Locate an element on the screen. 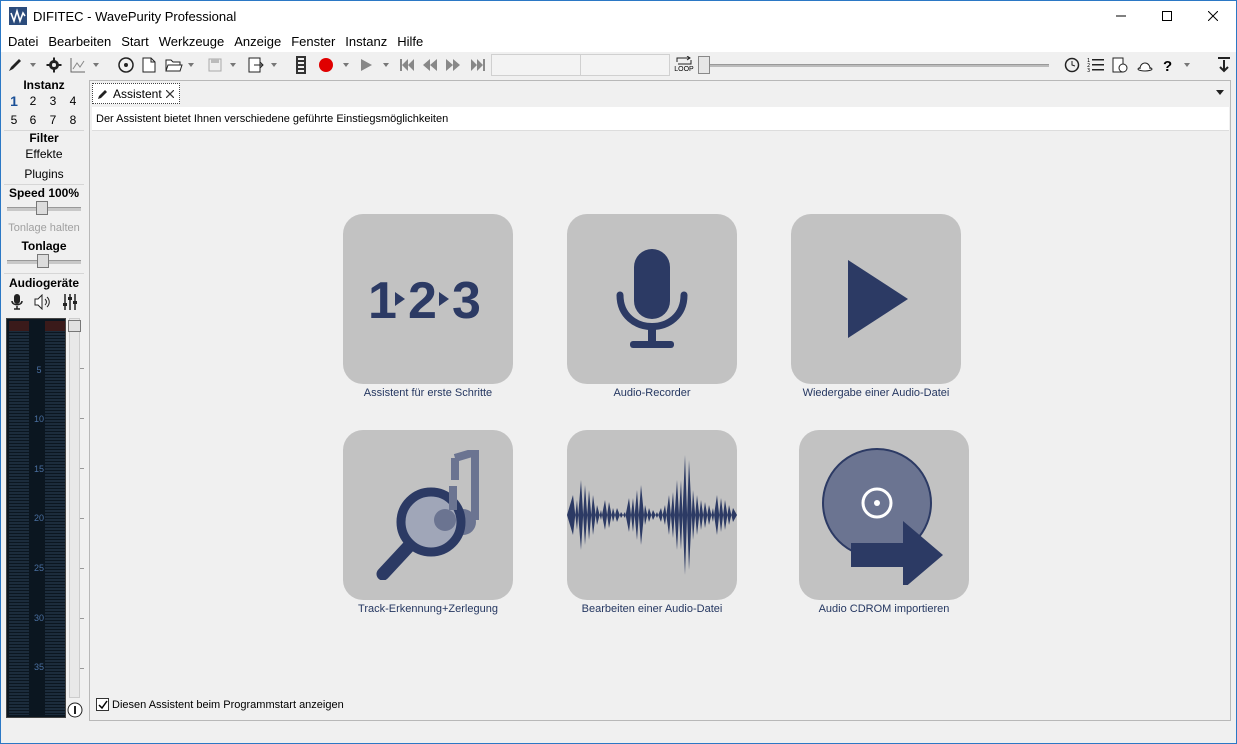 Image resolution: width=1237 pixels, height=744 pixels. instance-1: 1 is located at coordinates (14, 101).